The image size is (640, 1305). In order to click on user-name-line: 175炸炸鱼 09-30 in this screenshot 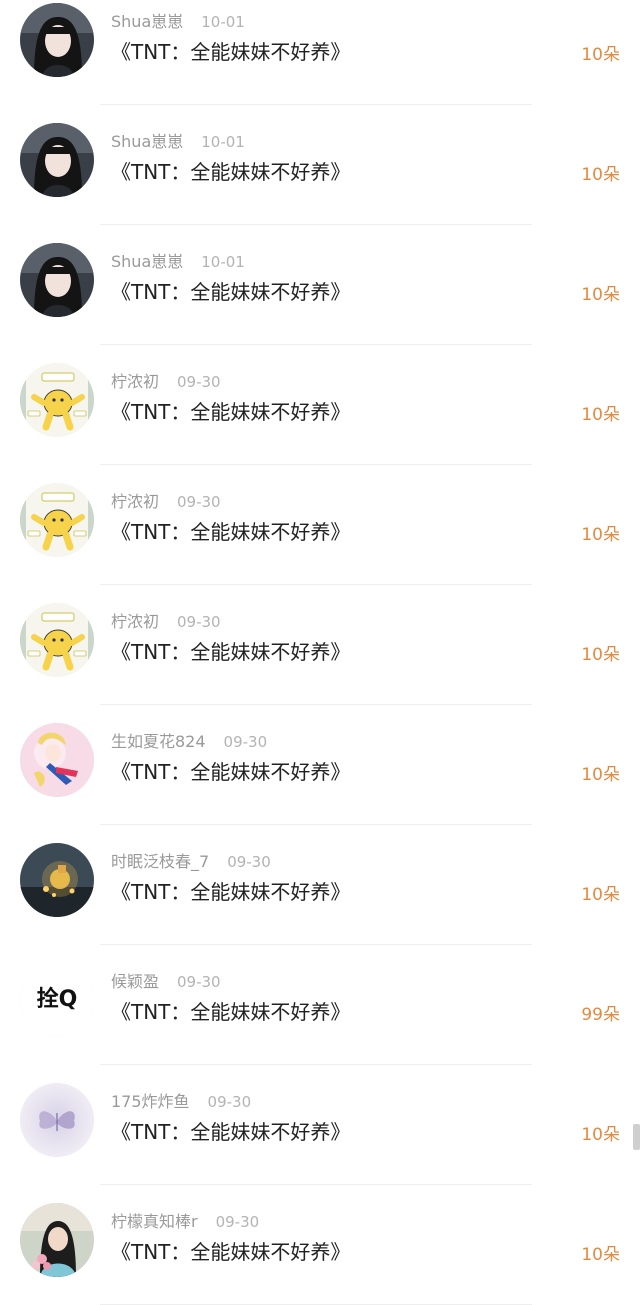, I will do `click(181, 1100)`.